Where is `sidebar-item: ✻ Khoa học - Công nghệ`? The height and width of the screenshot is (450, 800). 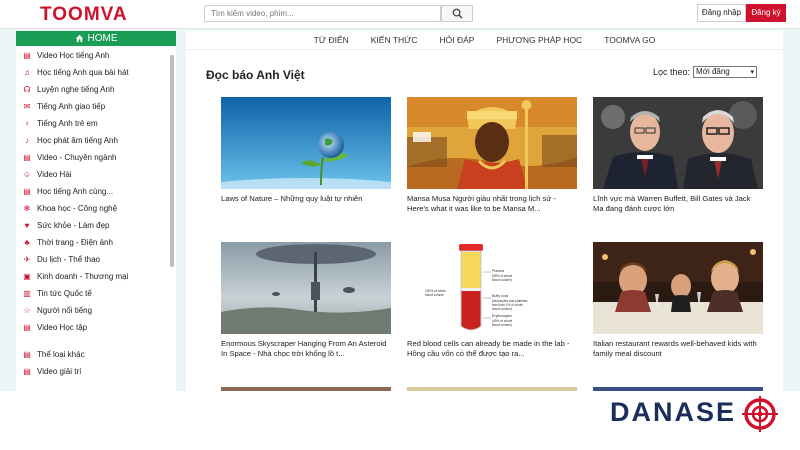 sidebar-item: ✻ Khoa học - Công nghệ is located at coordinates (96, 208).